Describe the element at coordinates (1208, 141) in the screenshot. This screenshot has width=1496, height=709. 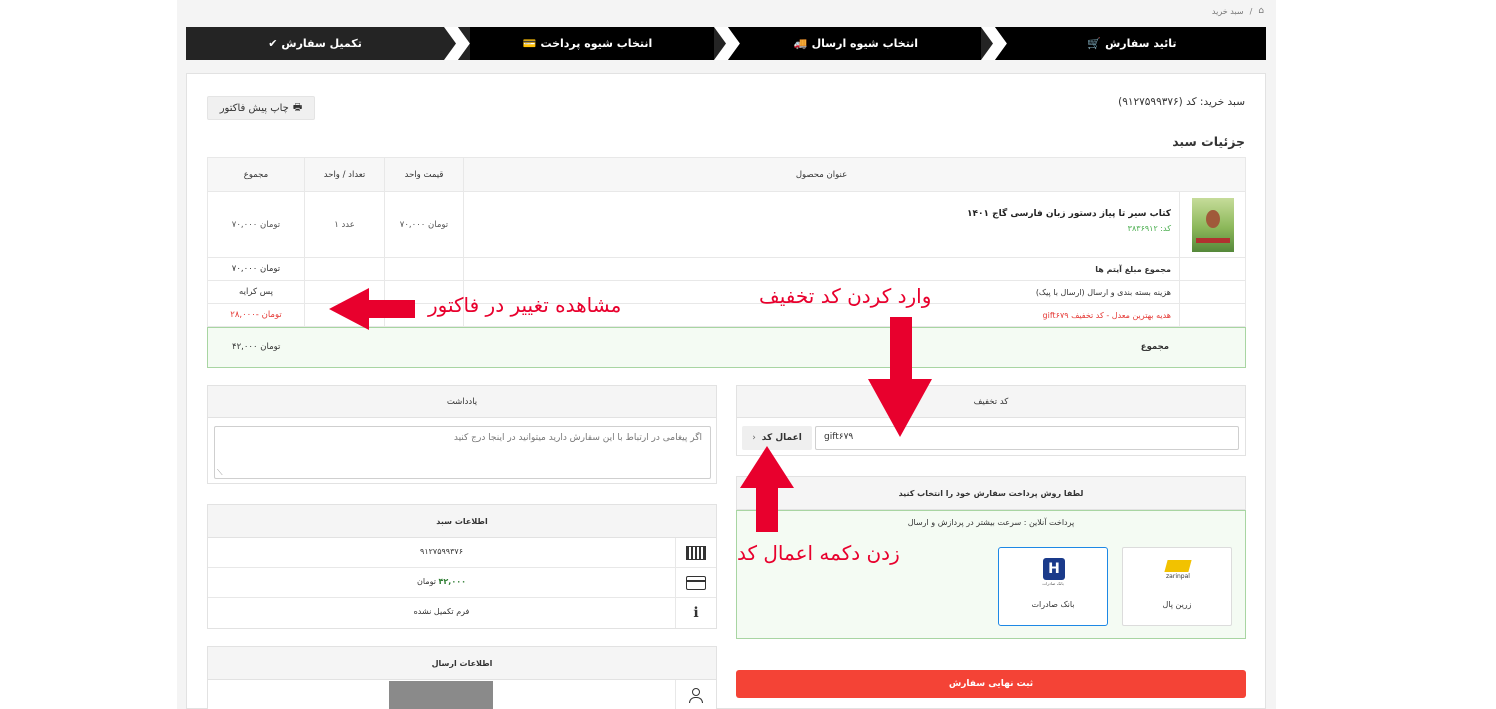
I see `cart-details-title: جزئیات سبد` at that location.